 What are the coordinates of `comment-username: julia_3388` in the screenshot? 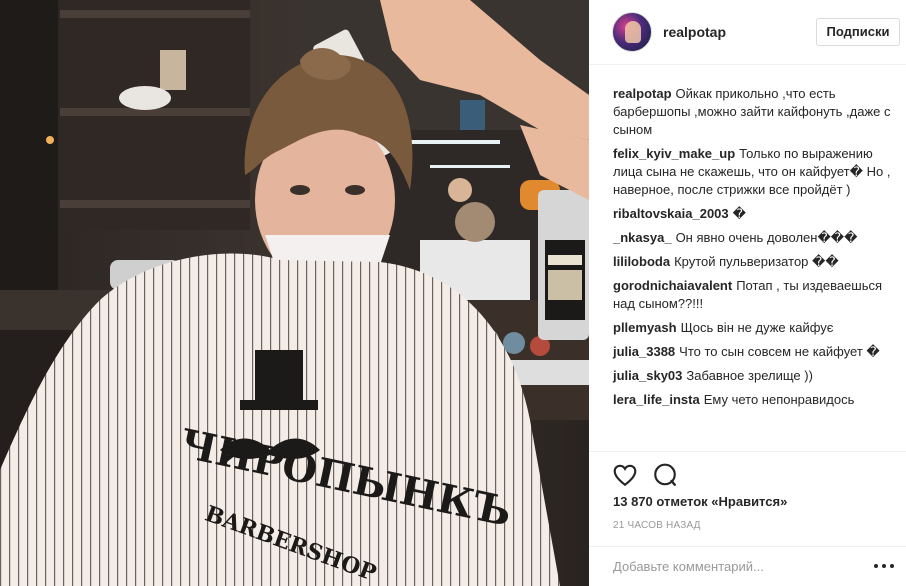 It's located at (644, 351).